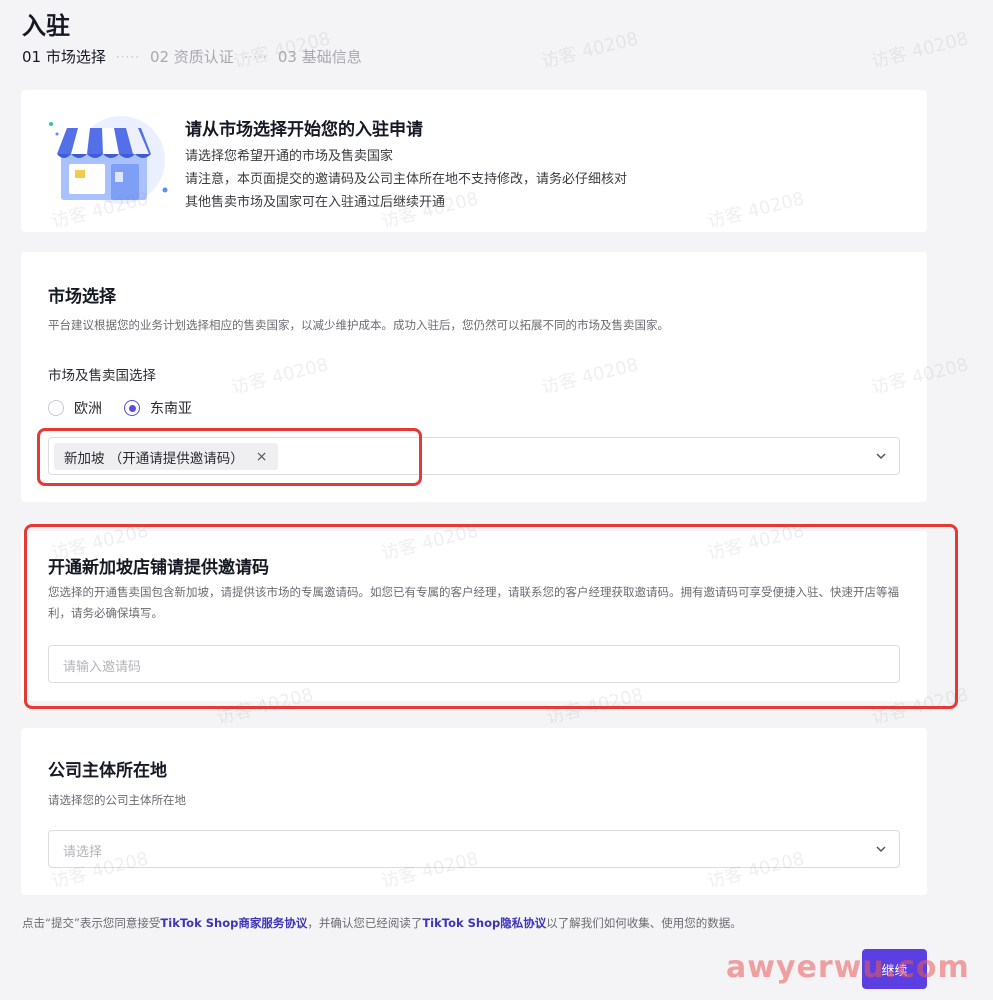 Image resolution: width=993 pixels, height=1000 pixels. Describe the element at coordinates (474, 664) in the screenshot. I see `invite-code-input: 请输入邀请码` at that location.